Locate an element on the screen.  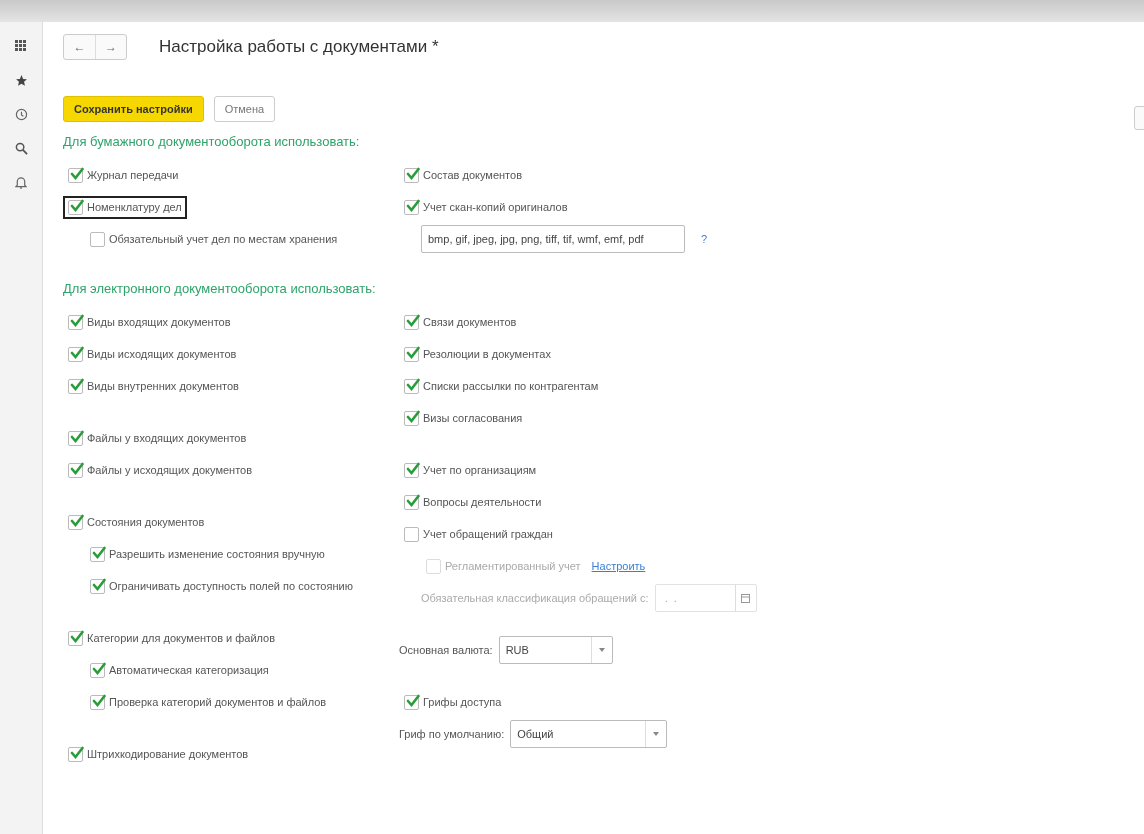
section-heading: Для бумажного документооборота использовать: is located at coordinates (212, 141).